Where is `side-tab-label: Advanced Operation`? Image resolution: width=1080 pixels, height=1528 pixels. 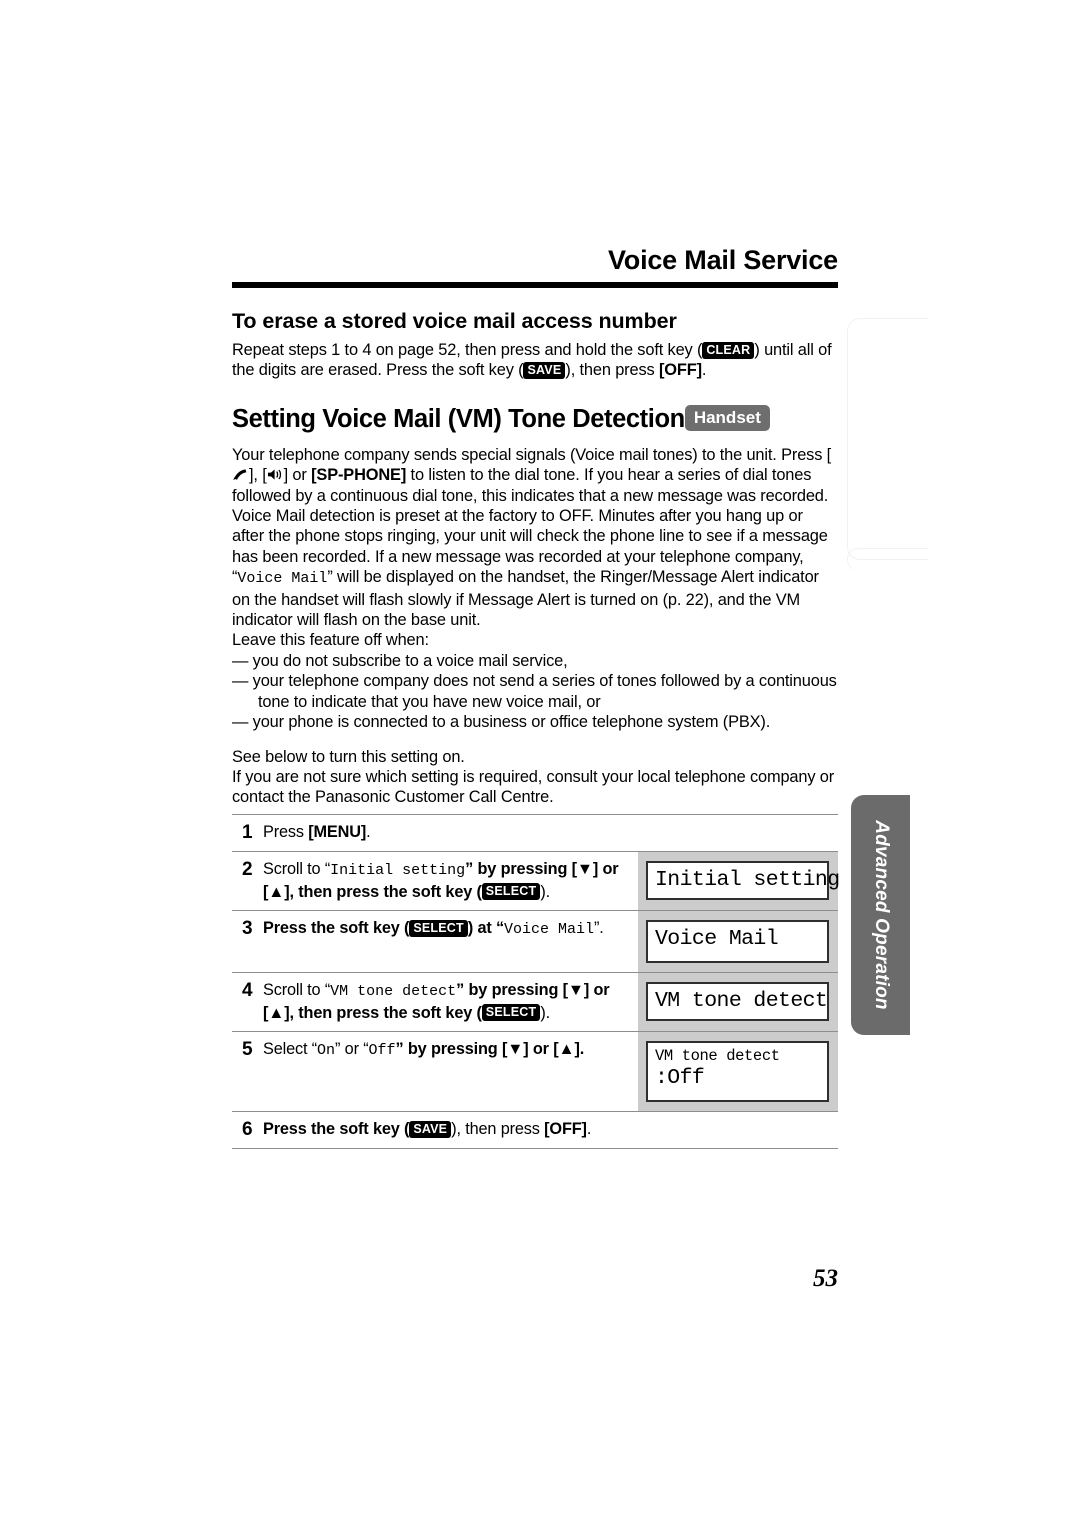 side-tab-label: Advanced Operation is located at coordinates (881, 915).